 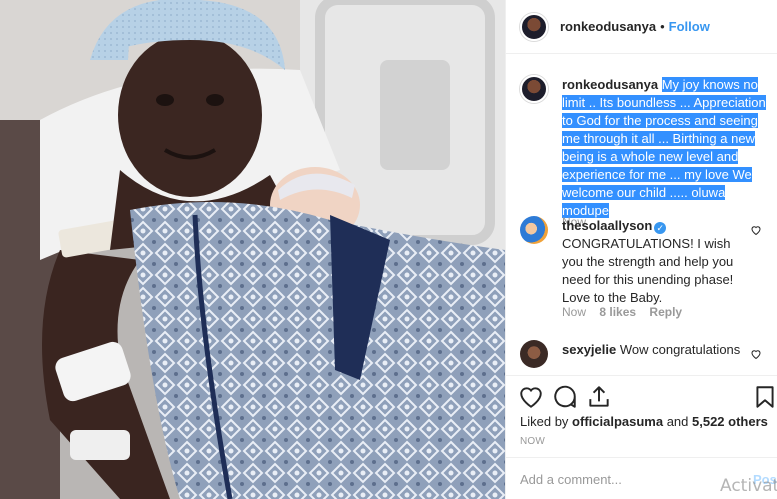 What do you see at coordinates (617, 421) in the screenshot?
I see `liked-by-user: officialpasuma` at bounding box center [617, 421].